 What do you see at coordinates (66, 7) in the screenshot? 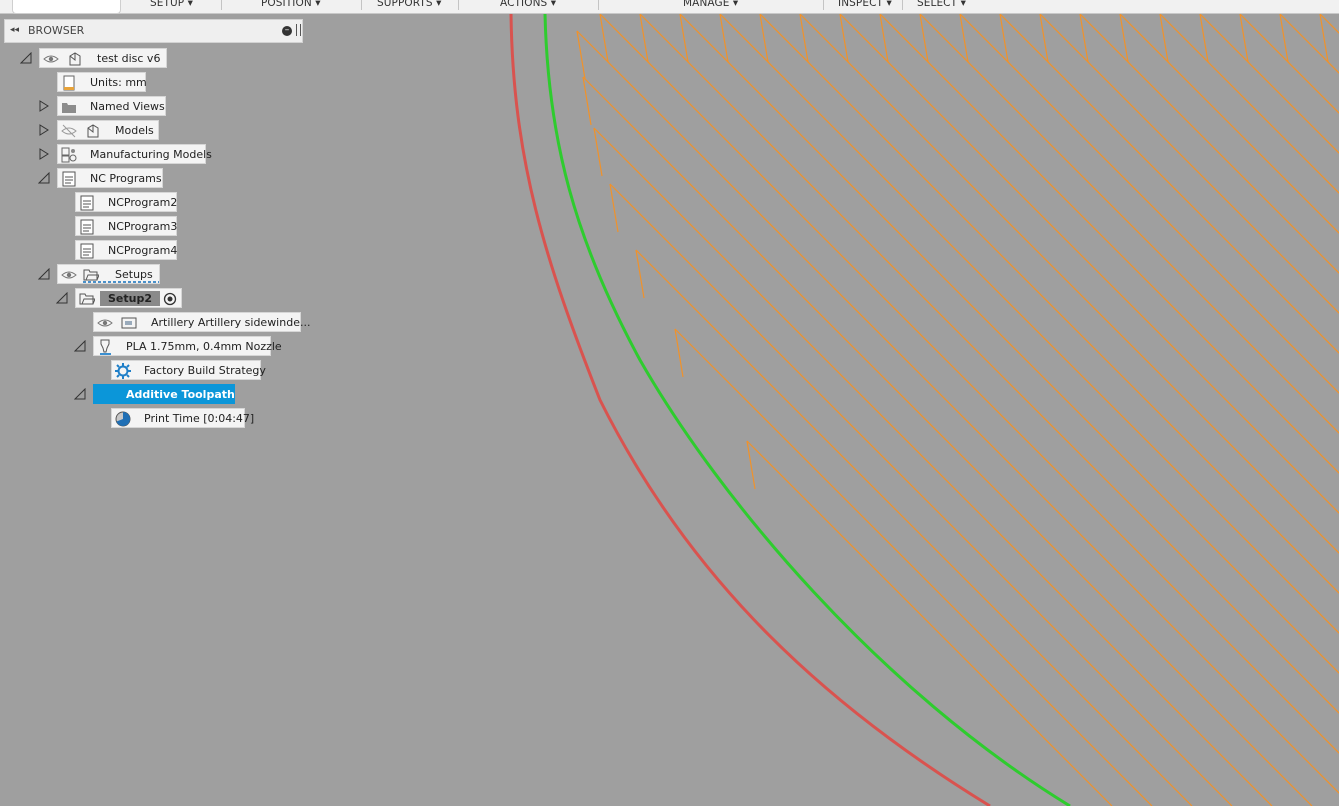
I see `workspace-tab` at bounding box center [66, 7].